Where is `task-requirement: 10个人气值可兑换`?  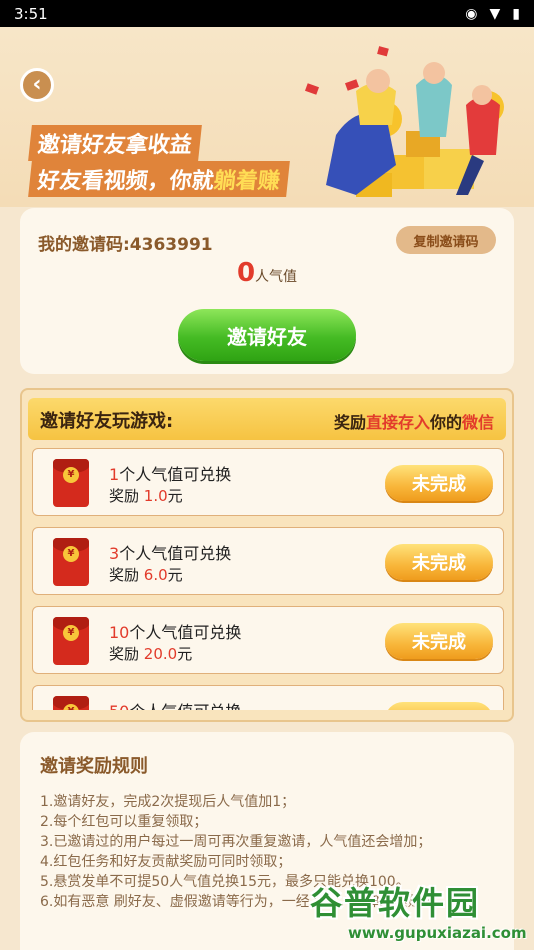 task-requirement: 10个人气值可兑换 is located at coordinates (175, 631).